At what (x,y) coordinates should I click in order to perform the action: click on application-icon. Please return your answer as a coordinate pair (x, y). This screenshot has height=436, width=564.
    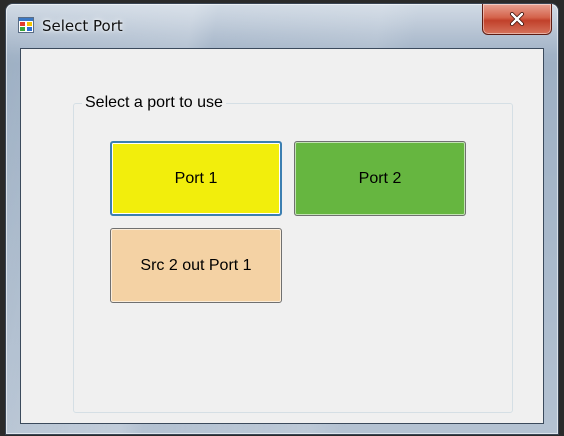
    Looking at the image, I should click on (26, 25).